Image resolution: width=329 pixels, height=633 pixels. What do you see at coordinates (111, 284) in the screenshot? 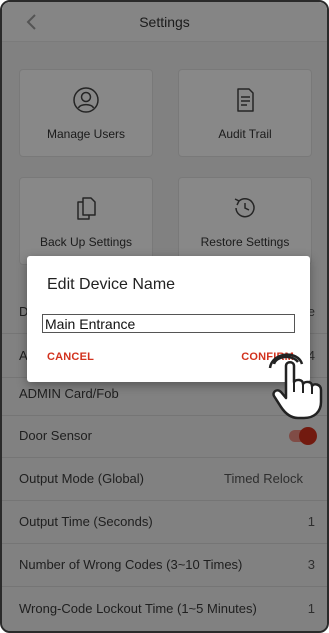
I see `dialog-title: Edit Device Name` at bounding box center [111, 284].